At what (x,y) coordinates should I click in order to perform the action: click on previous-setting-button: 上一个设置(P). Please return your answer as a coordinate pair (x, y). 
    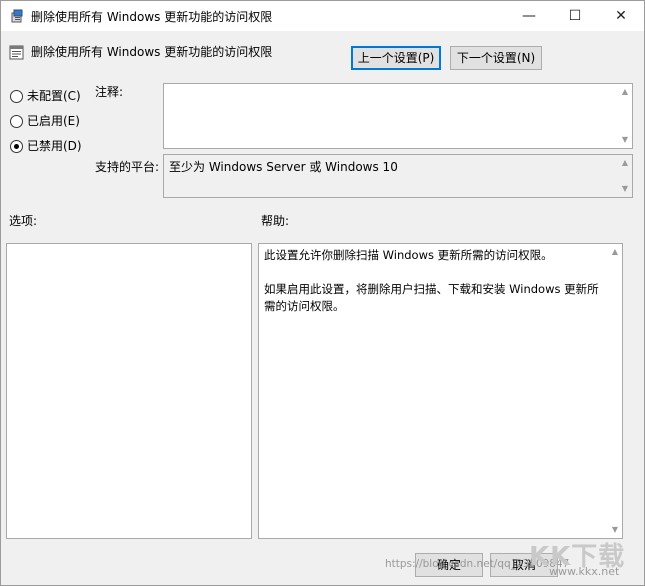
    Looking at the image, I should click on (396, 58).